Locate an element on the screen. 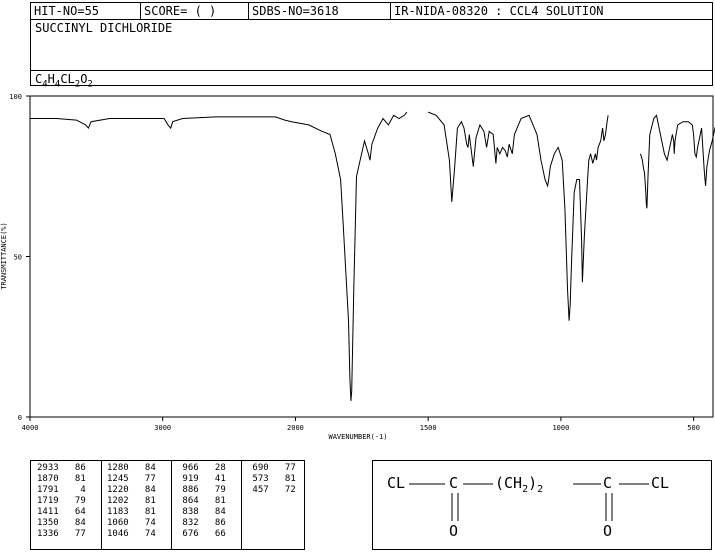  peak-row: 1060 74 is located at coordinates (131, 523).